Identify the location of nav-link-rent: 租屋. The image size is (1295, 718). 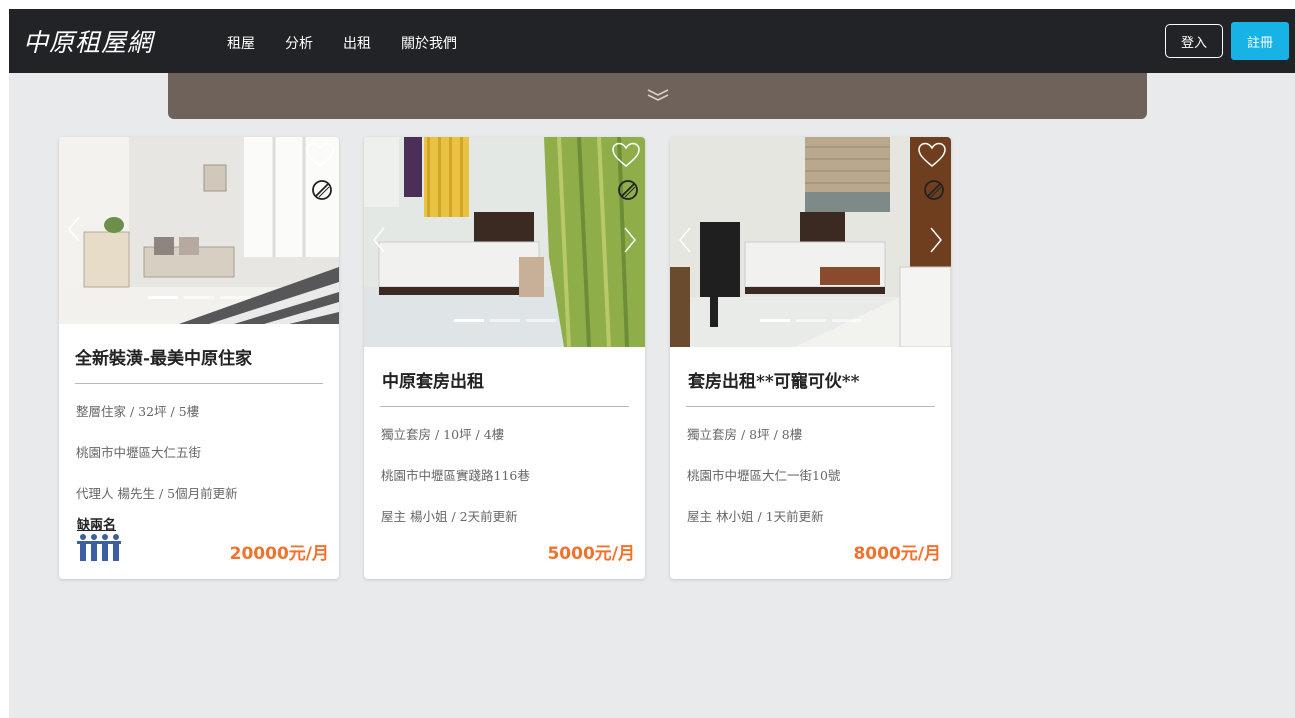
(241, 43).